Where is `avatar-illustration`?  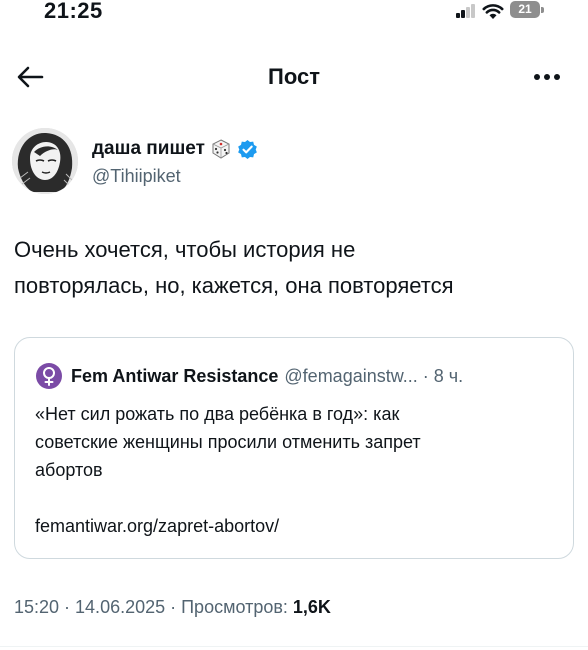
avatar-illustration is located at coordinates (45, 161).